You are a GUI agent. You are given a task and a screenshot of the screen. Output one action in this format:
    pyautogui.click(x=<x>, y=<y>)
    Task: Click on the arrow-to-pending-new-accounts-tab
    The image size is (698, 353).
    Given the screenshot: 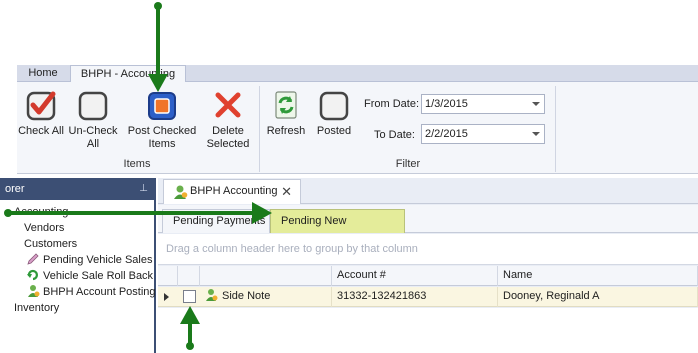 What is the action you would take?
    pyautogui.click(x=138, y=213)
    